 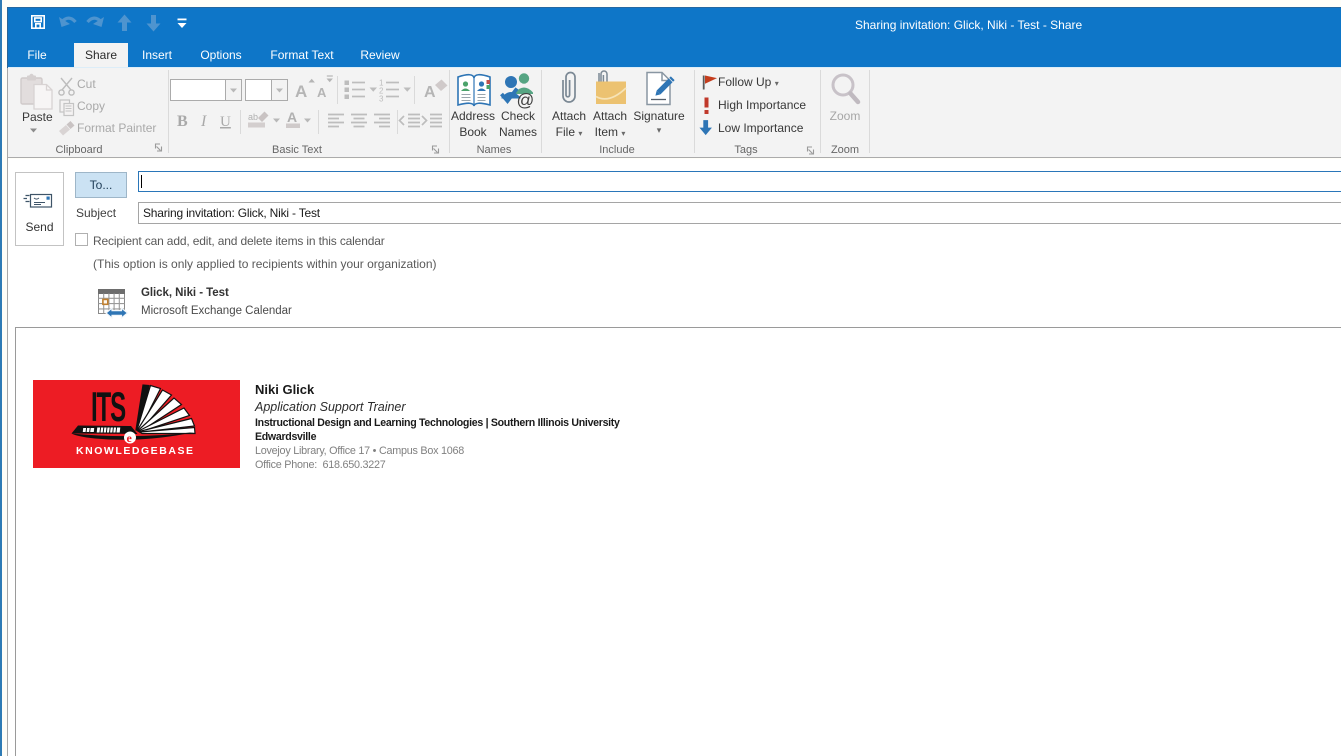 I want to click on svg-text: ITS, so click(x=108, y=406).